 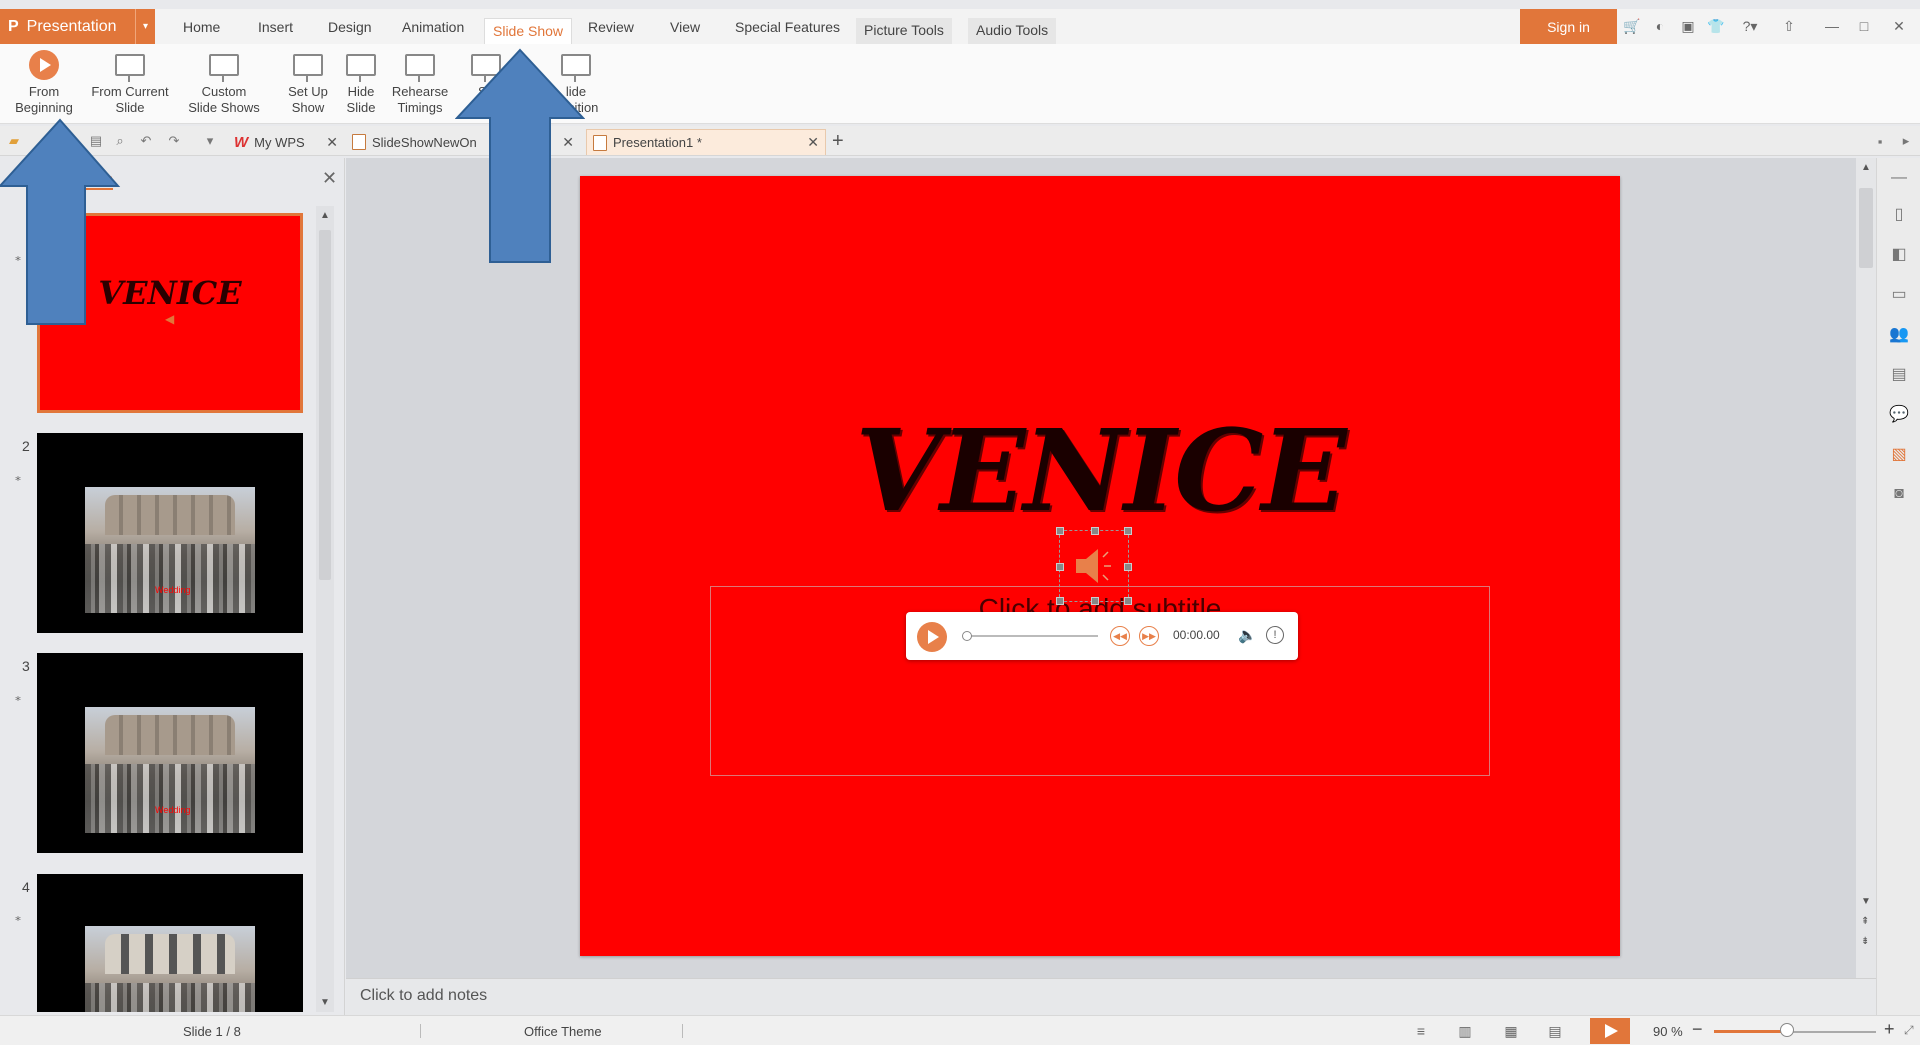 I want to click on shirt-icon: 👕, so click(x=1716, y=26).